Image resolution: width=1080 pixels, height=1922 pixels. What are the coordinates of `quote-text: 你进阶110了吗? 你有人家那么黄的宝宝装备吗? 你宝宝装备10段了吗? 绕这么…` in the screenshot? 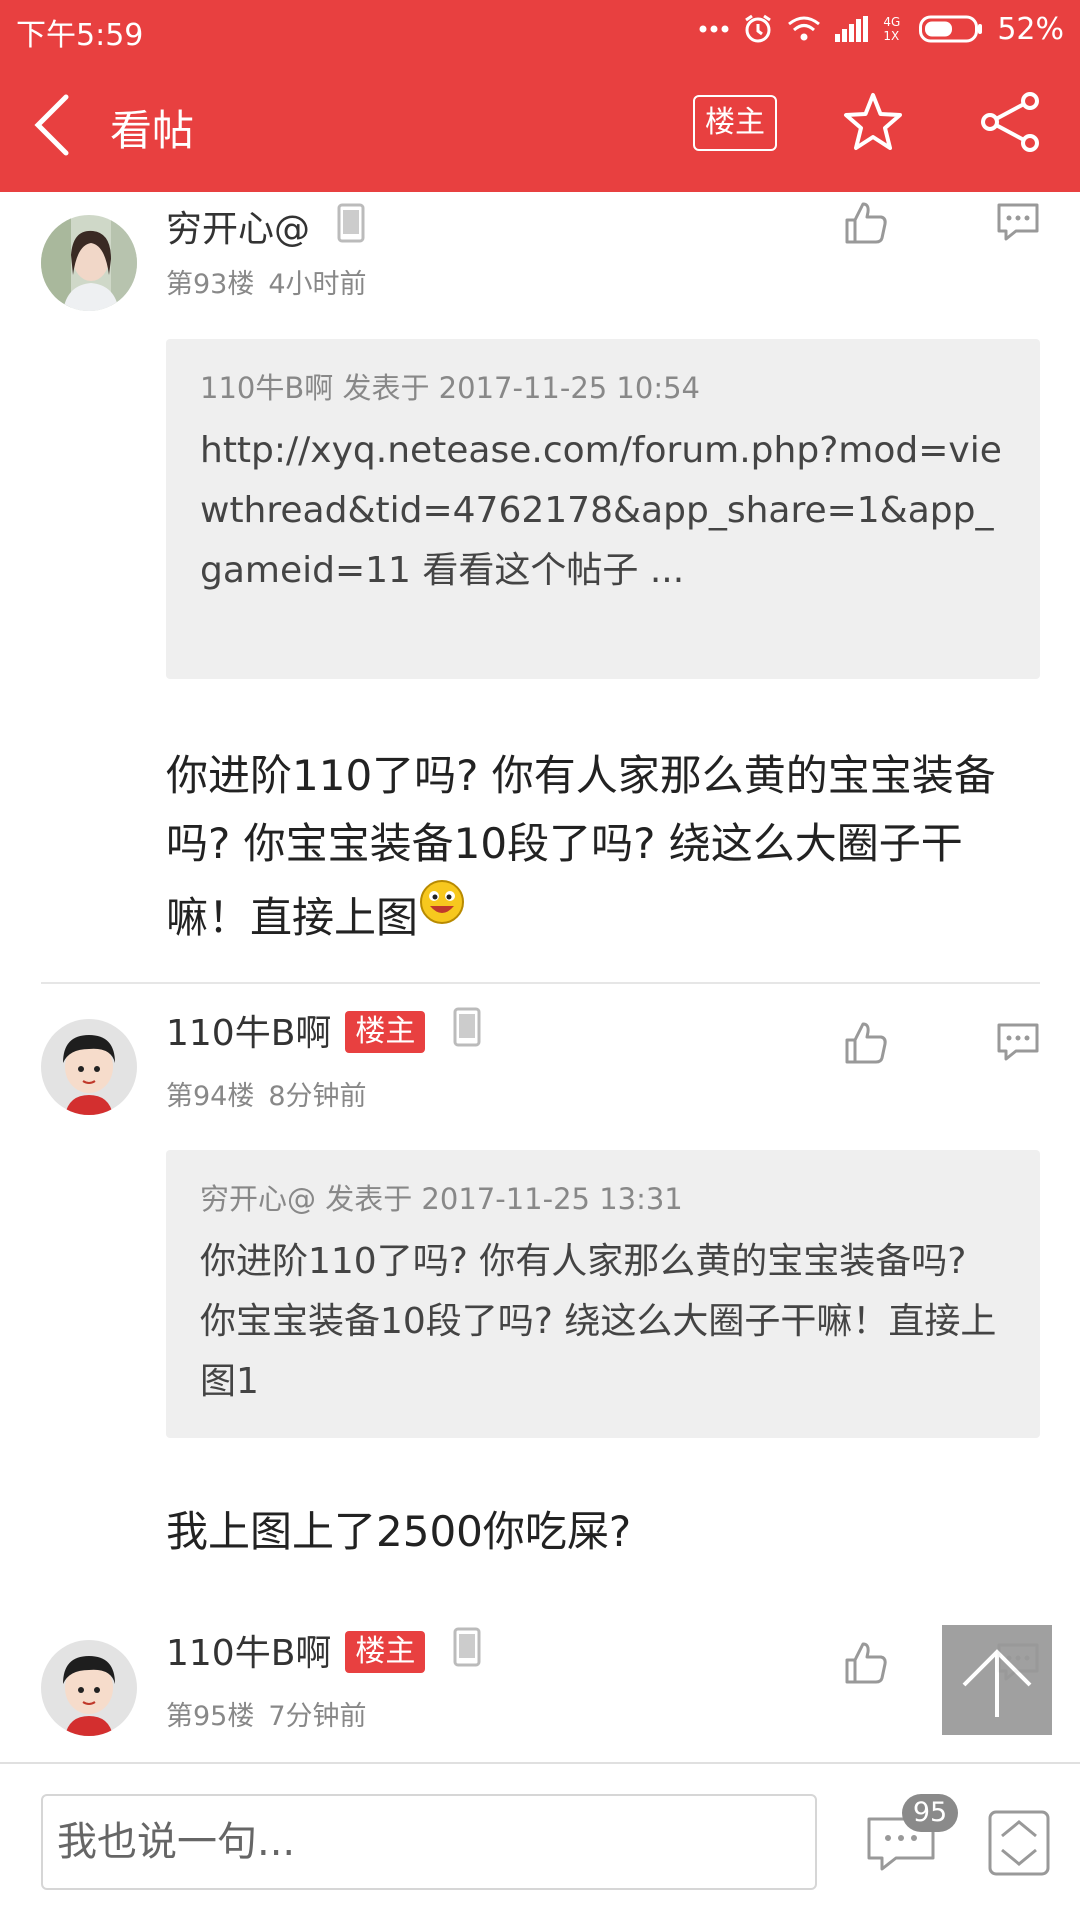 It's located at (598, 1321).